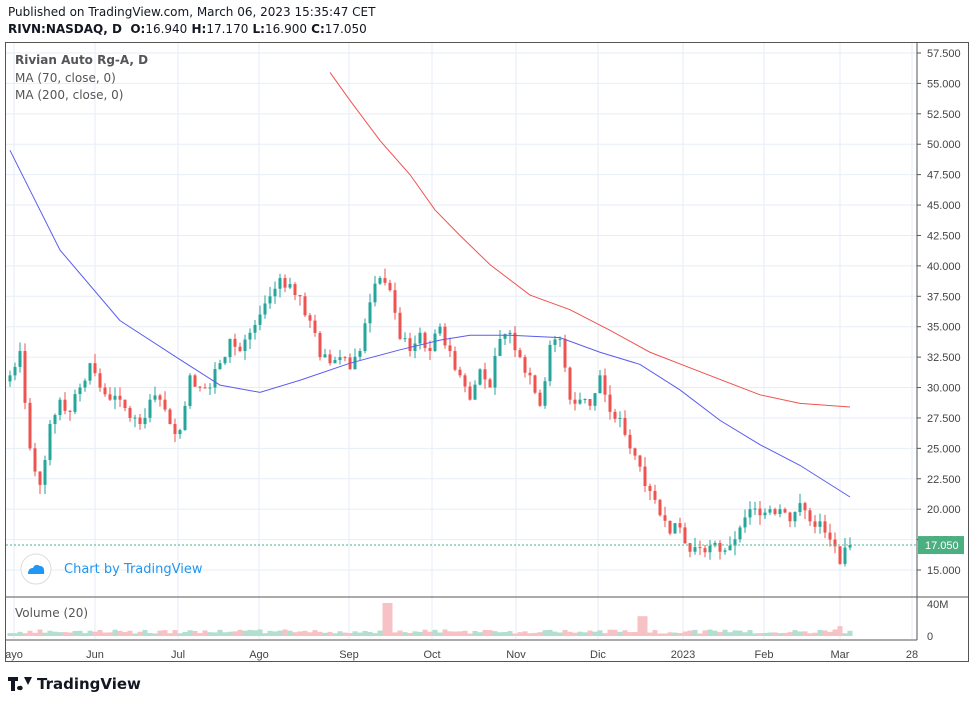 The image size is (978, 702). I want to click on x-tick-label: 28, so click(912, 655).